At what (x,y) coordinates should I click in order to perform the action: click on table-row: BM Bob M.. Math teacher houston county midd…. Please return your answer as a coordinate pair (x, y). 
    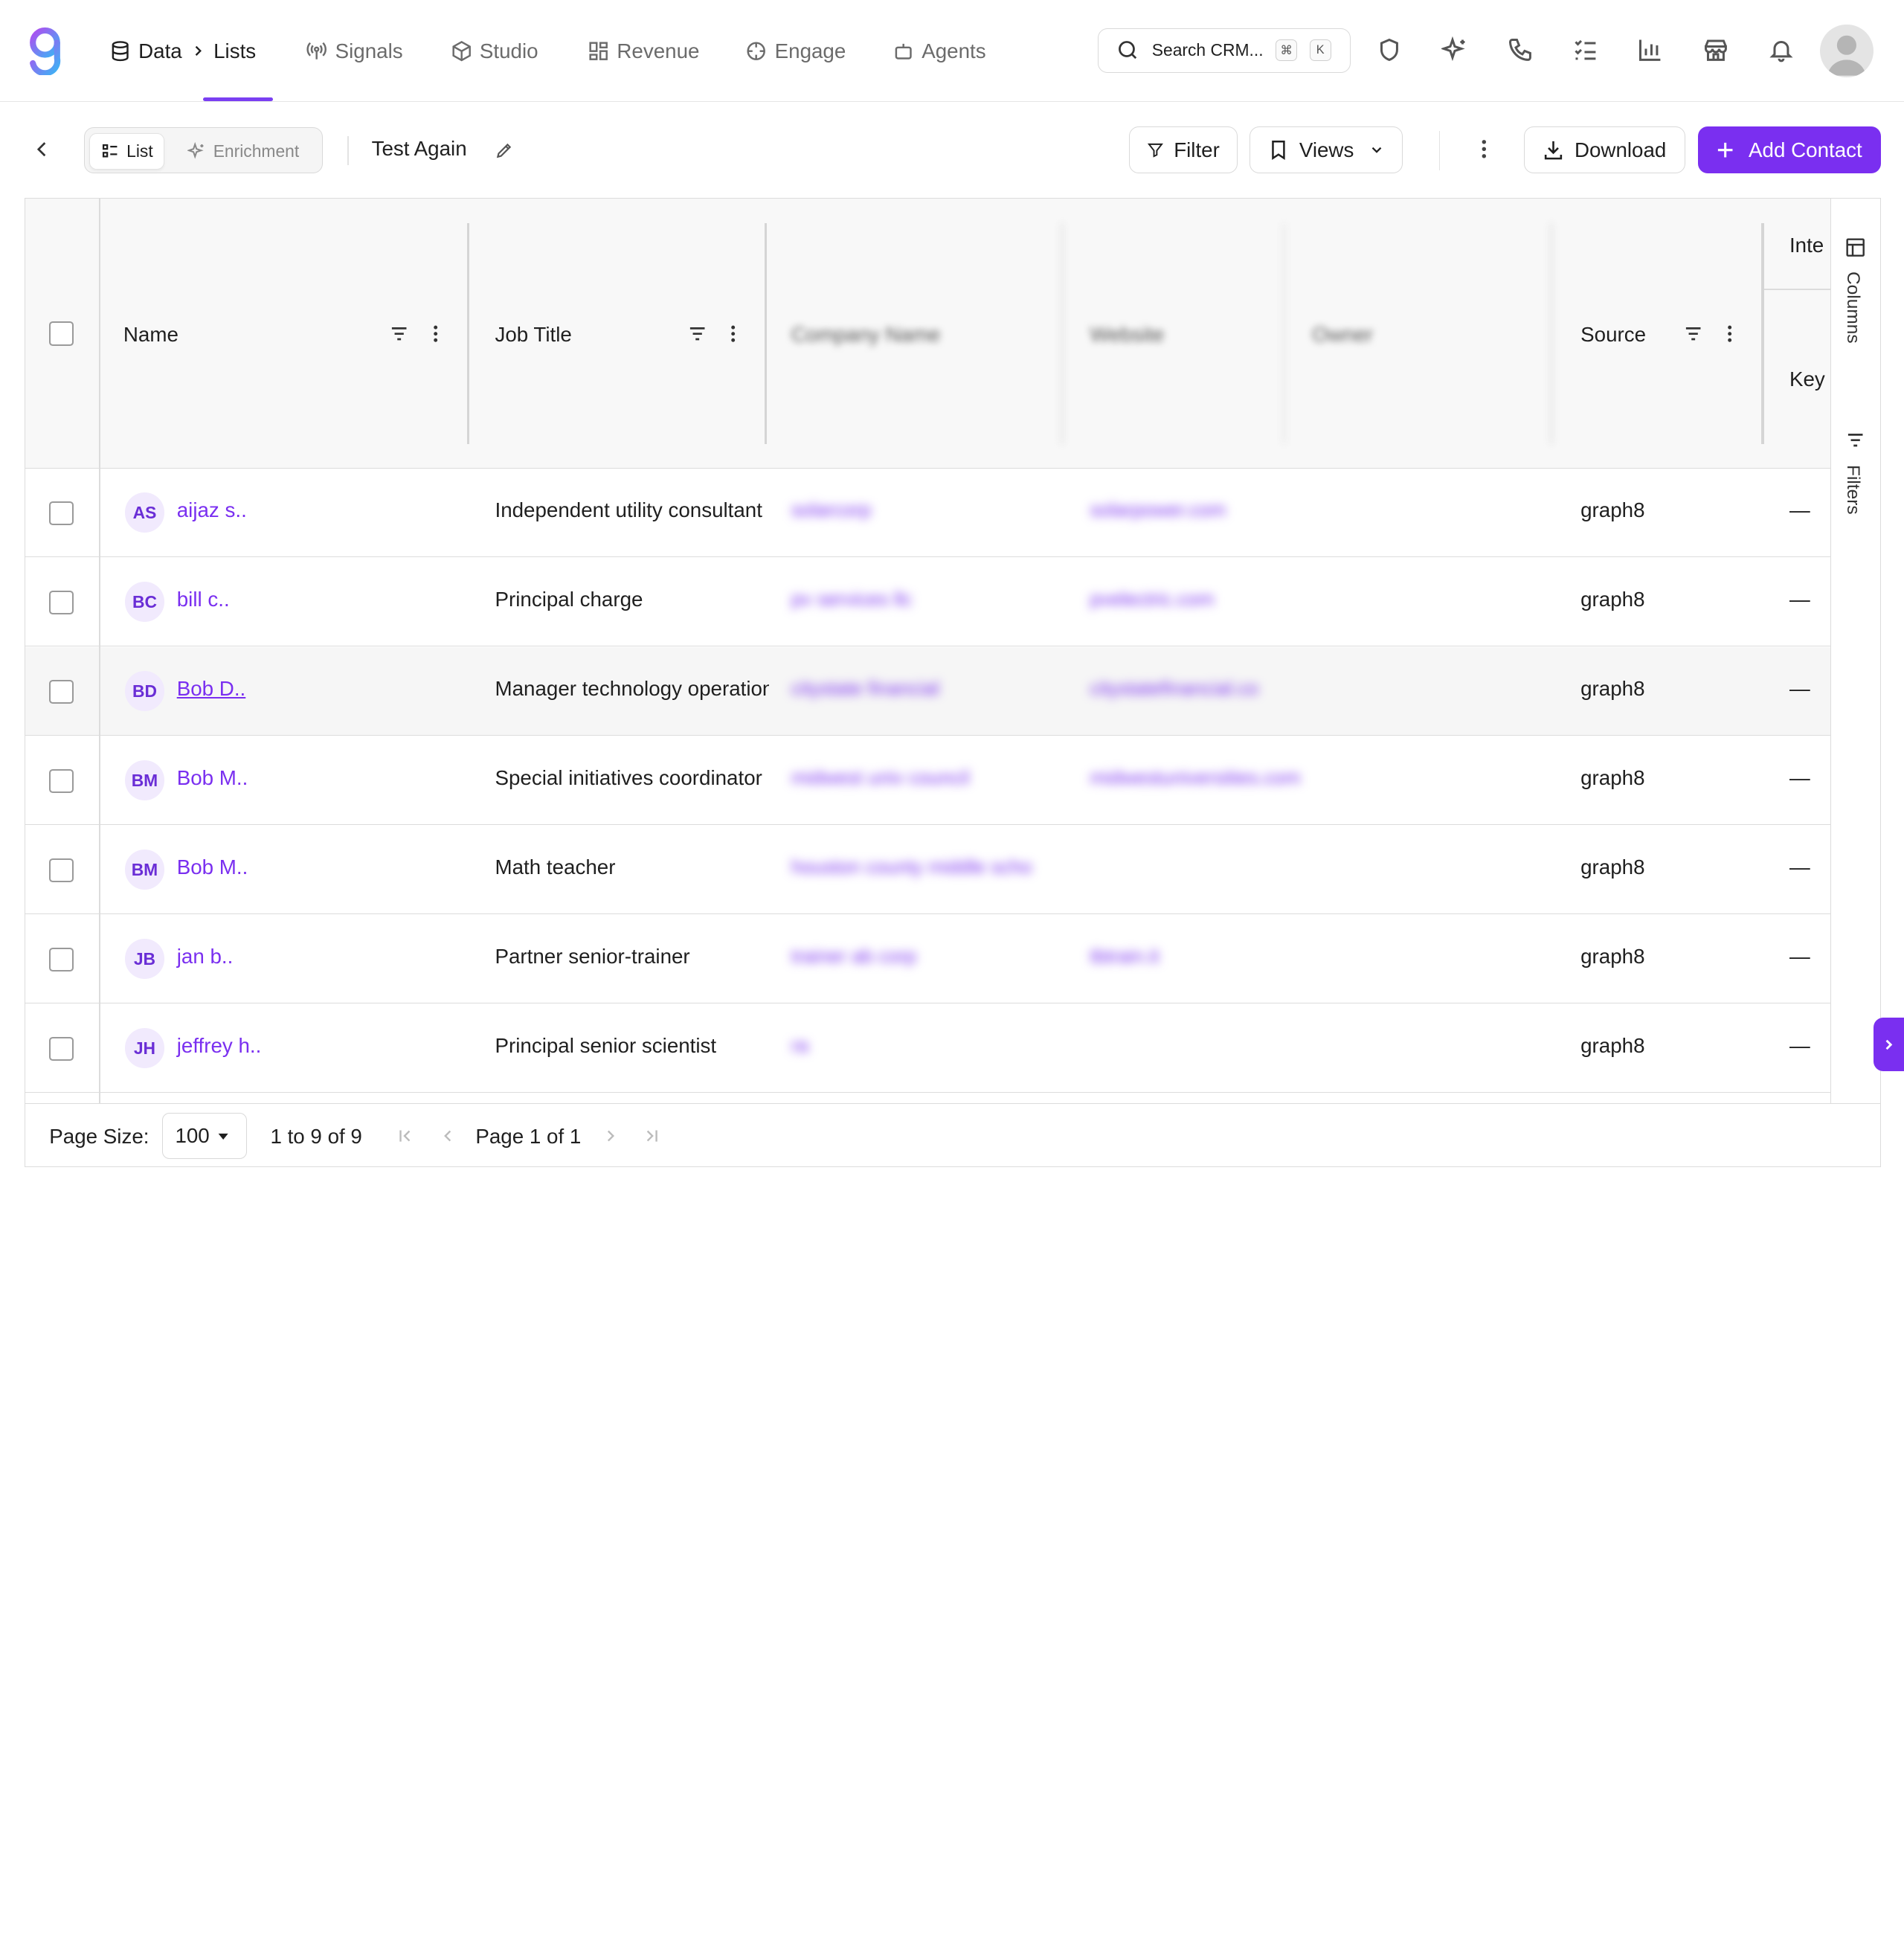
    Looking at the image, I should click on (928, 869).